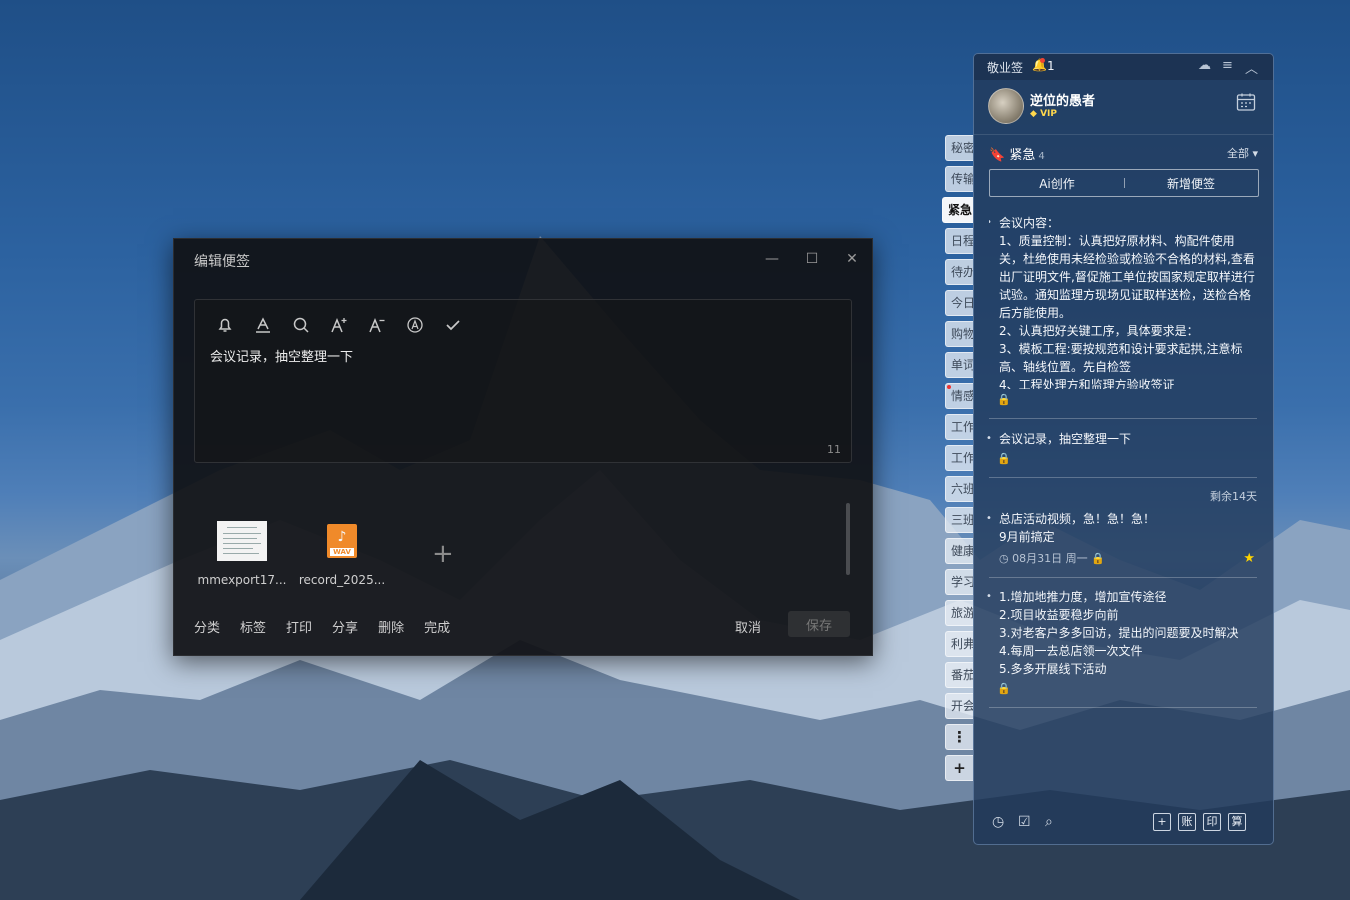 Image resolution: width=1350 pixels, height=900 pixels. What do you see at coordinates (852, 259) in the screenshot?
I see `close-button: ✕` at bounding box center [852, 259].